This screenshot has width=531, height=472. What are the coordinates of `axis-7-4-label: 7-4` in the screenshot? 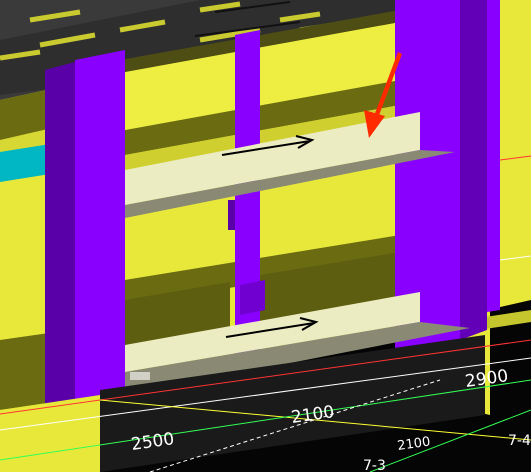 It's located at (519, 441).